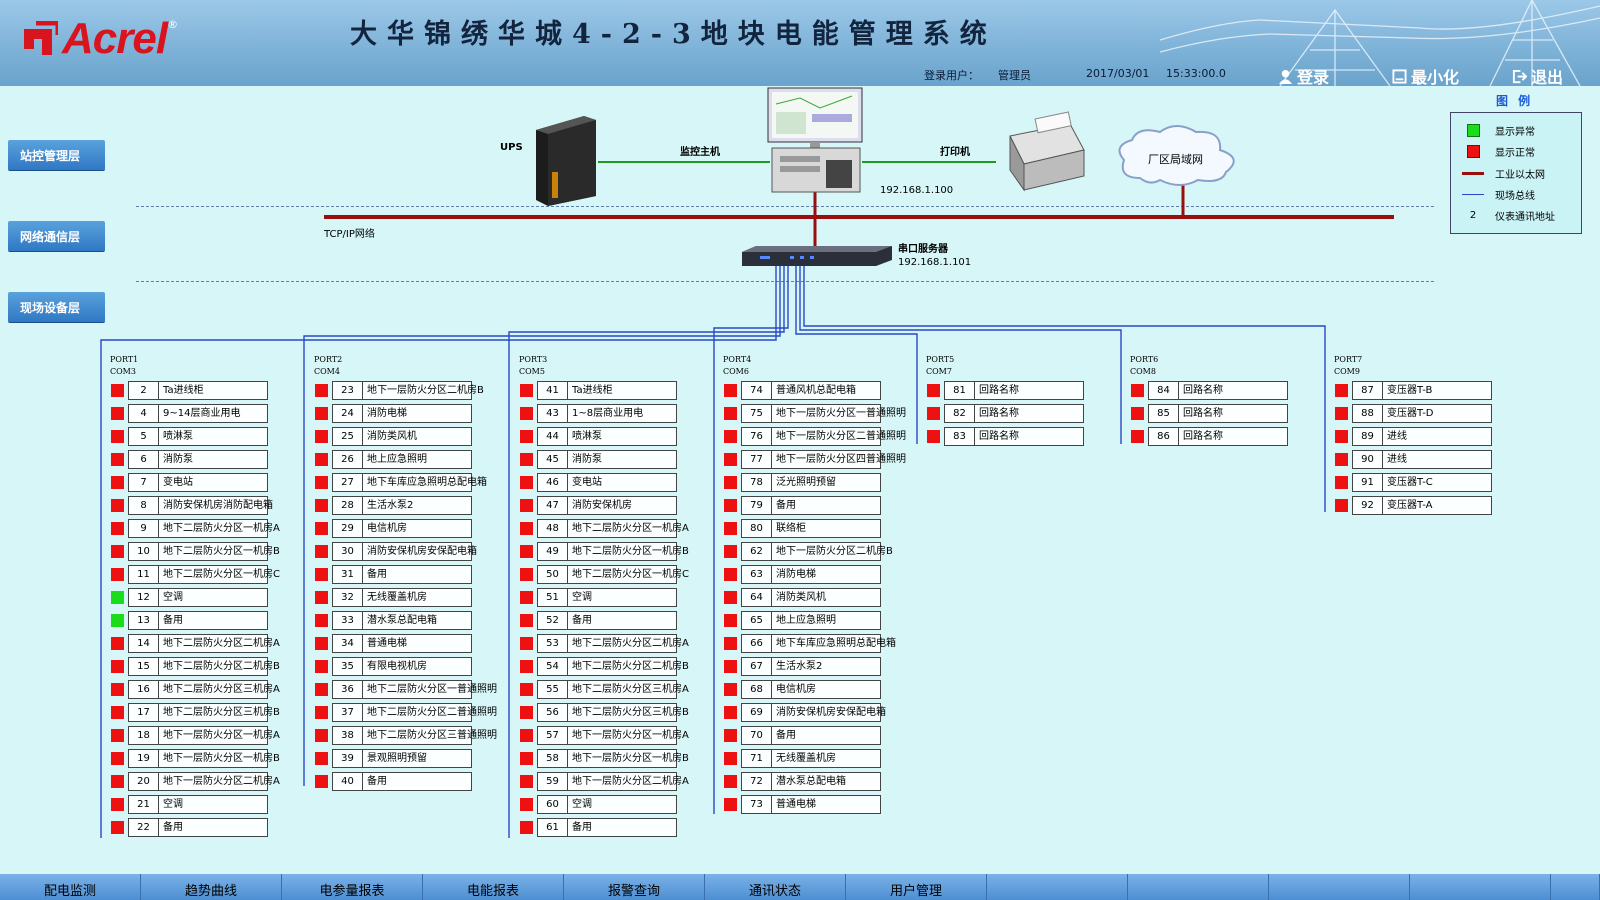  I want to click on device-address: 81, so click(960, 390).